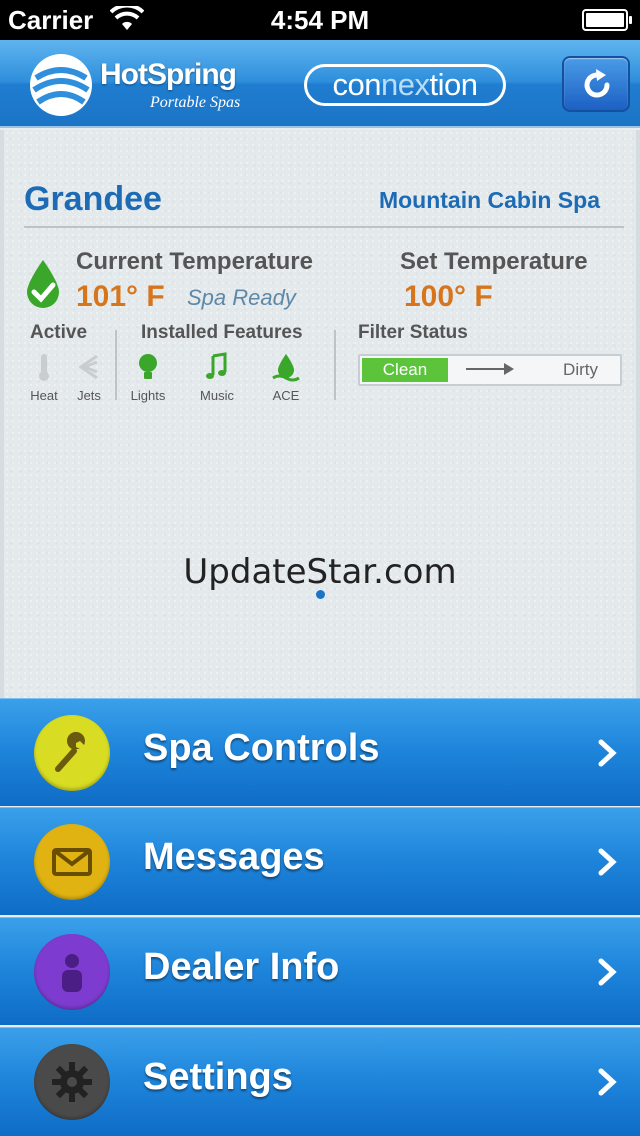 The height and width of the screenshot is (1136, 640). What do you see at coordinates (89, 395) in the screenshot?
I see `active-jets-label: Jets` at bounding box center [89, 395].